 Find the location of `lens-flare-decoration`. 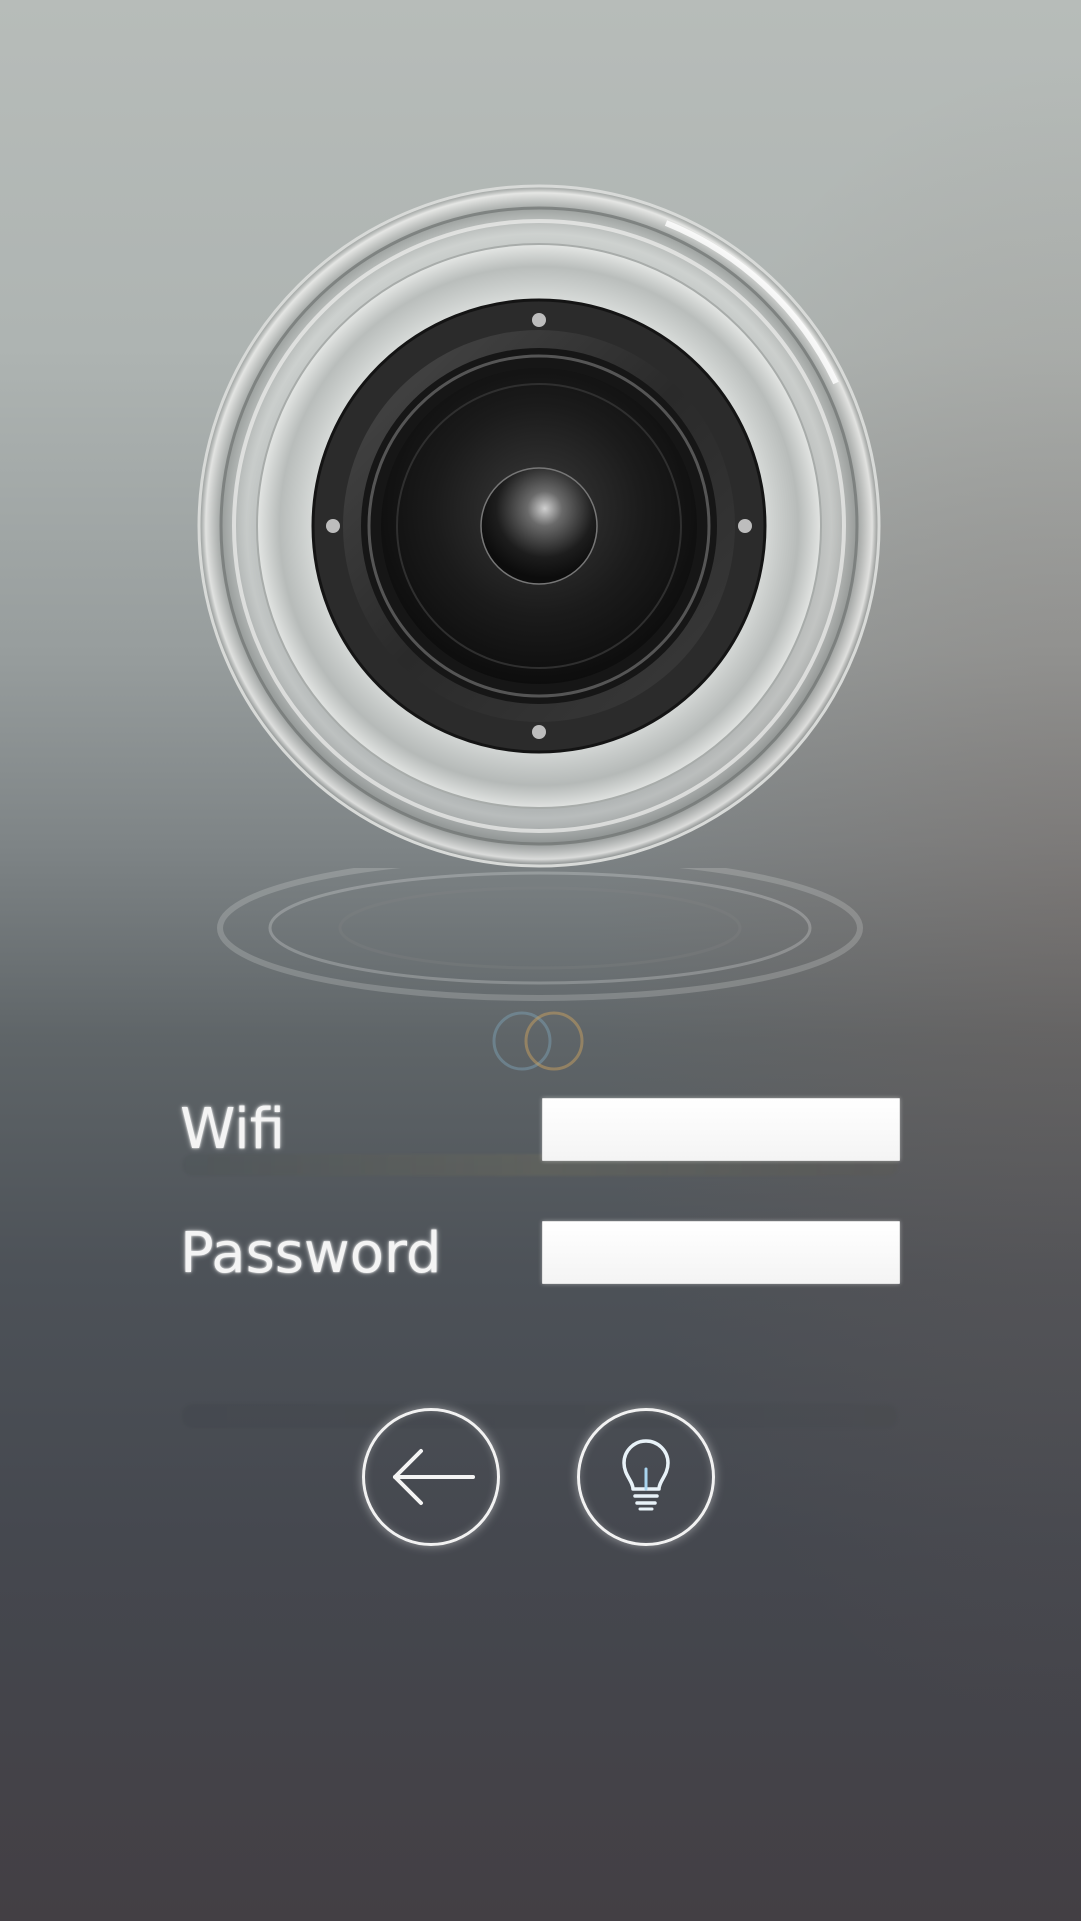

lens-flare-decoration is located at coordinates (538, 1041).